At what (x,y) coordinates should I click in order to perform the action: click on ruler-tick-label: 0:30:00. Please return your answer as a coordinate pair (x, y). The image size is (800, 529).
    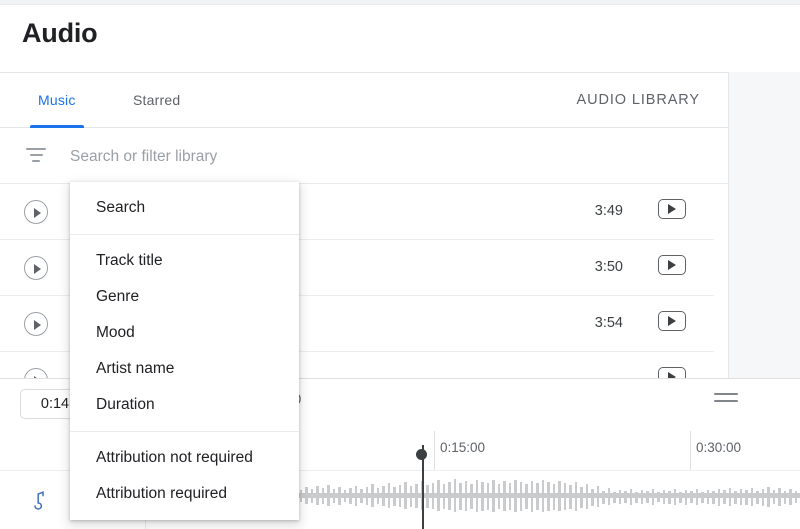
    Looking at the image, I should click on (719, 447).